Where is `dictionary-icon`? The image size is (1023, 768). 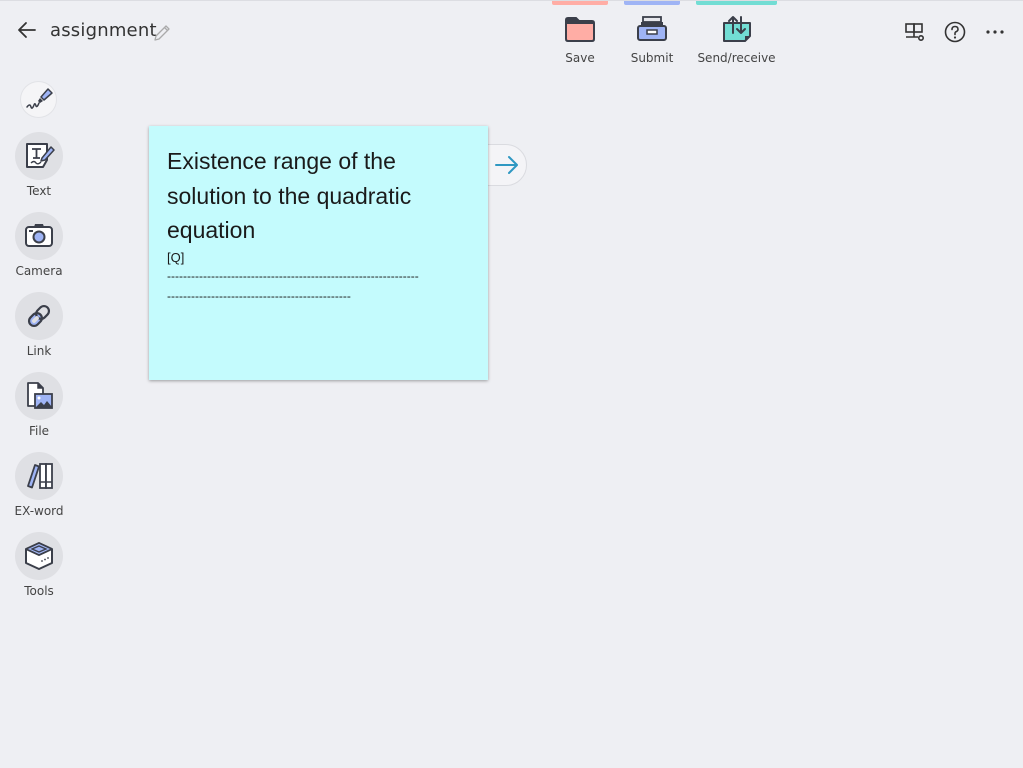
dictionary-icon is located at coordinates (40, 476).